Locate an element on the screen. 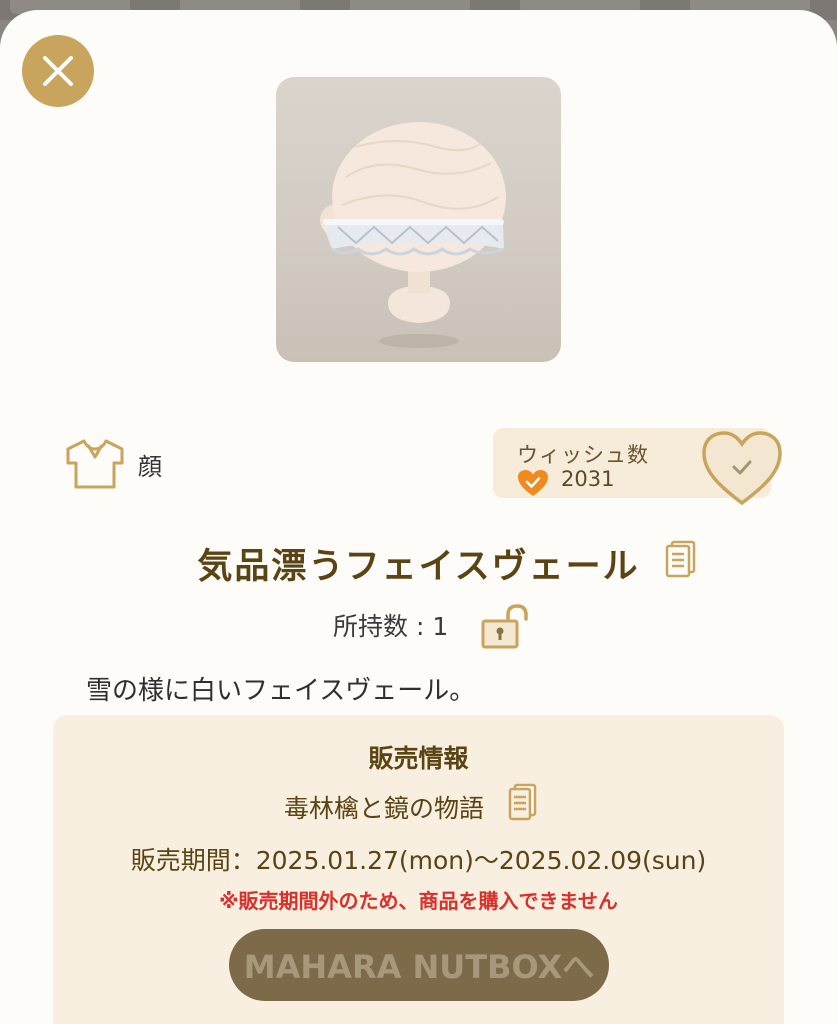 The height and width of the screenshot is (1024, 837). lock-open-icon is located at coordinates (505, 626).